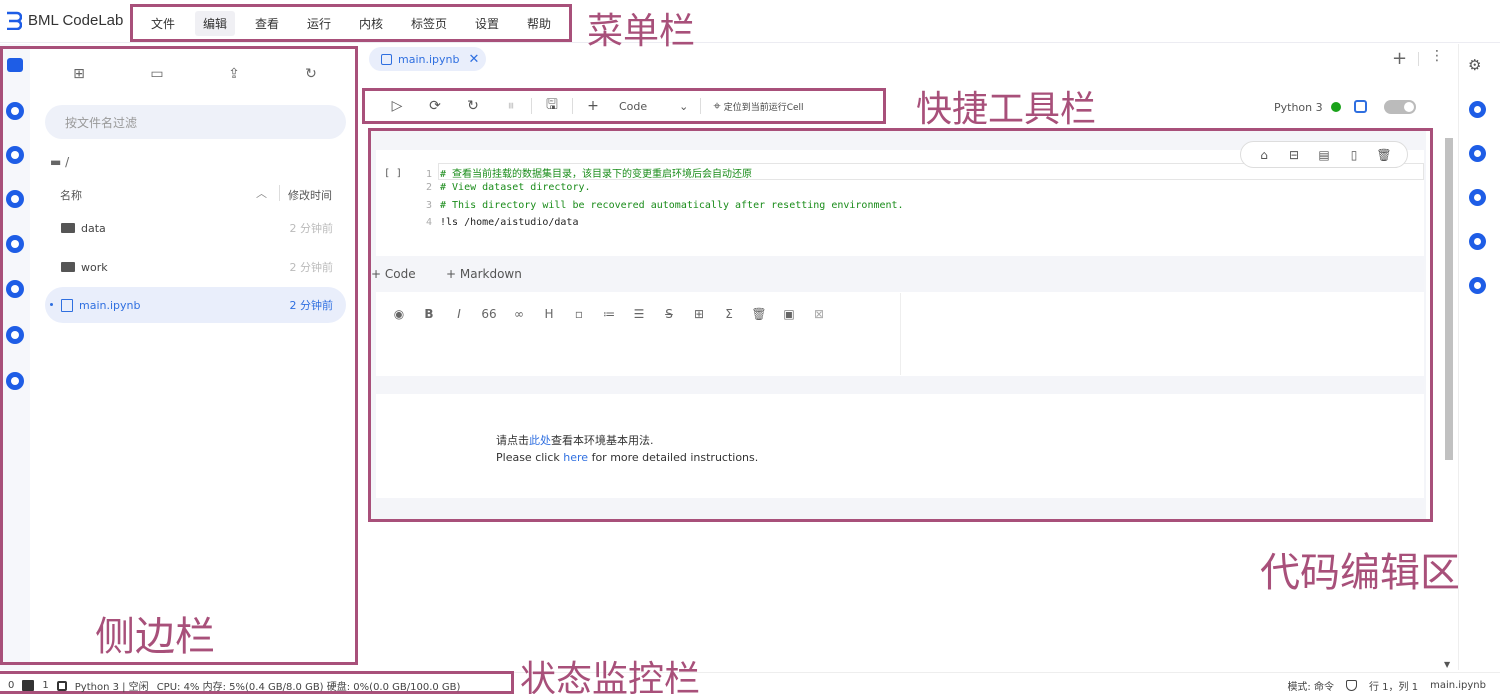 The height and width of the screenshot is (694, 1500). What do you see at coordinates (540, 440) in the screenshot?
I see `help-link-zh: 此处` at bounding box center [540, 440].